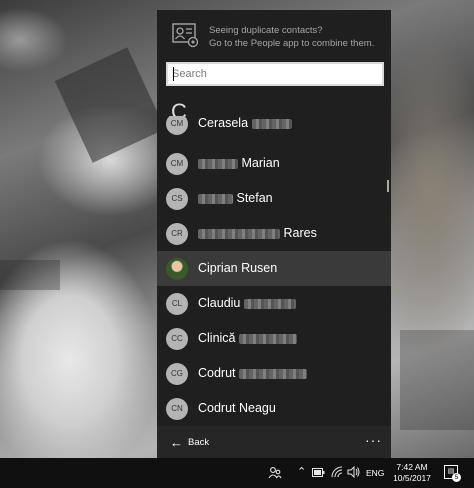 The width and height of the screenshot is (474, 488). Describe the element at coordinates (177, 234) in the screenshot. I see `contact-avatar: CR` at that location.